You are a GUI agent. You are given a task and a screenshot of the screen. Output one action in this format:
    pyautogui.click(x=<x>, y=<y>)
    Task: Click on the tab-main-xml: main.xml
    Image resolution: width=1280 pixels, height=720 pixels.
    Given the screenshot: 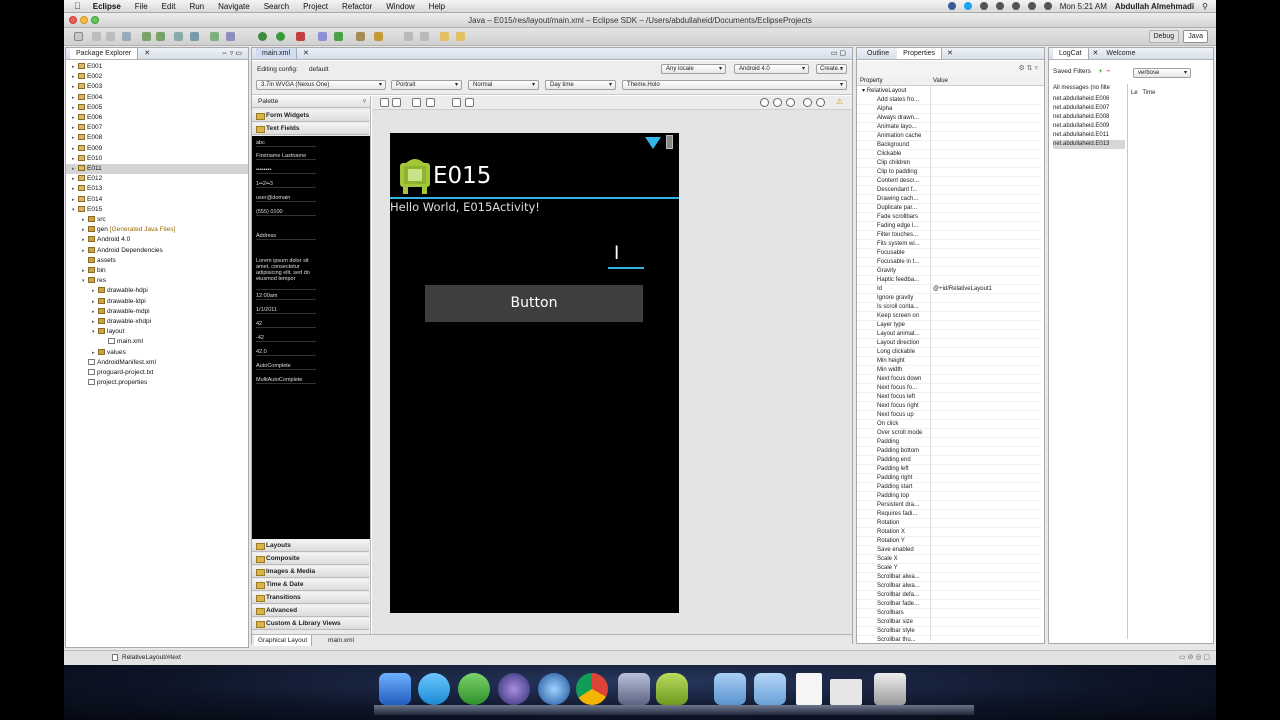 What is the action you would take?
    pyautogui.click(x=277, y=53)
    